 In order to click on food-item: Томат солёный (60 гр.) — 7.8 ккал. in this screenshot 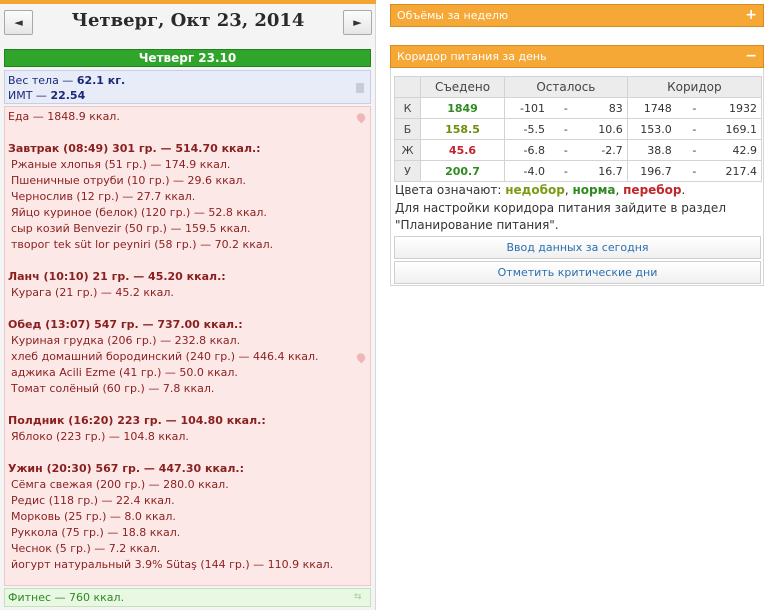, I will do `click(187, 389)`.